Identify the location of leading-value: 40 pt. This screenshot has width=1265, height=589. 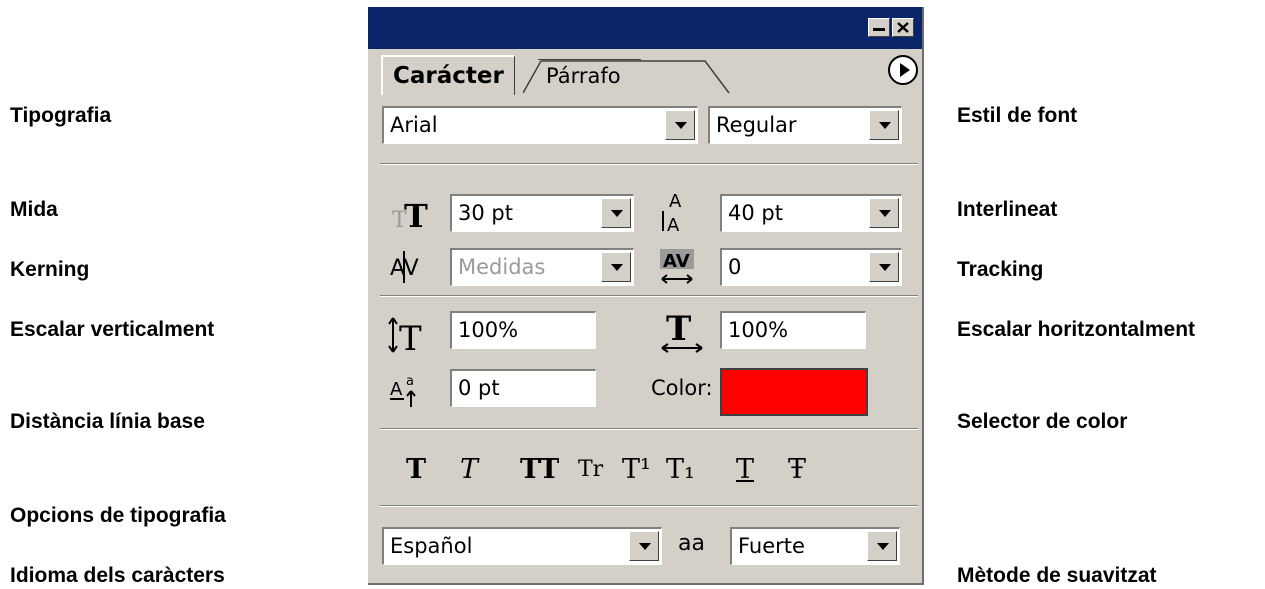
(755, 213).